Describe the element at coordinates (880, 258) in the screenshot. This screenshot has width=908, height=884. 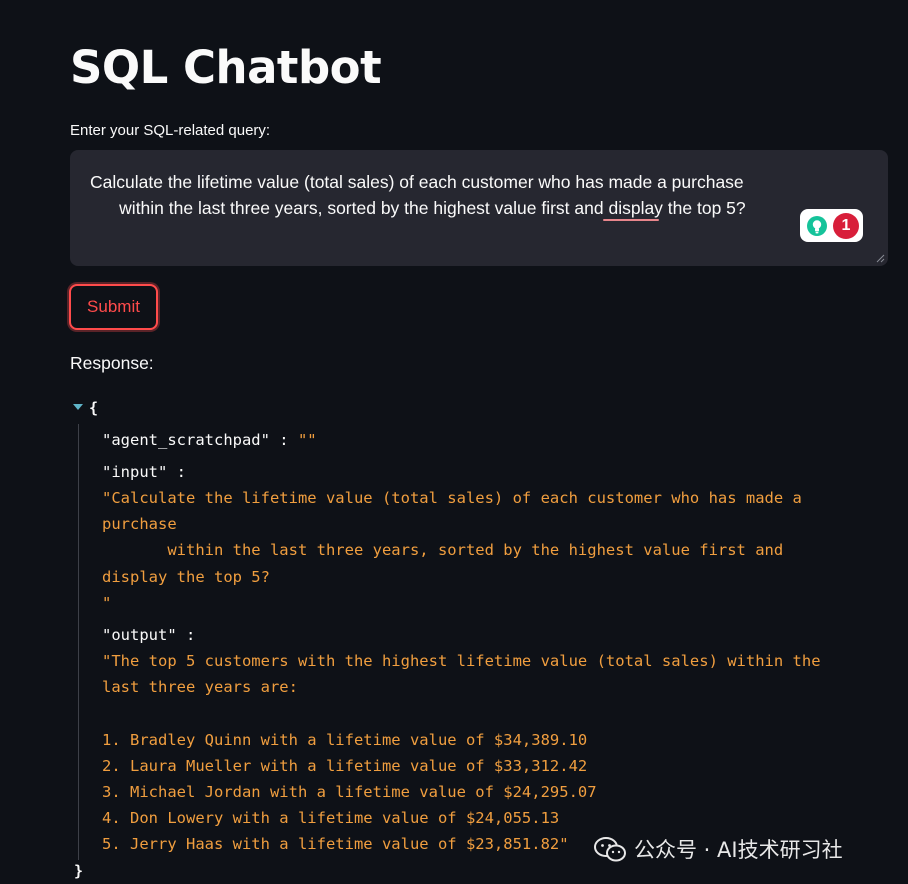
I see `resize-grip-icon` at that location.